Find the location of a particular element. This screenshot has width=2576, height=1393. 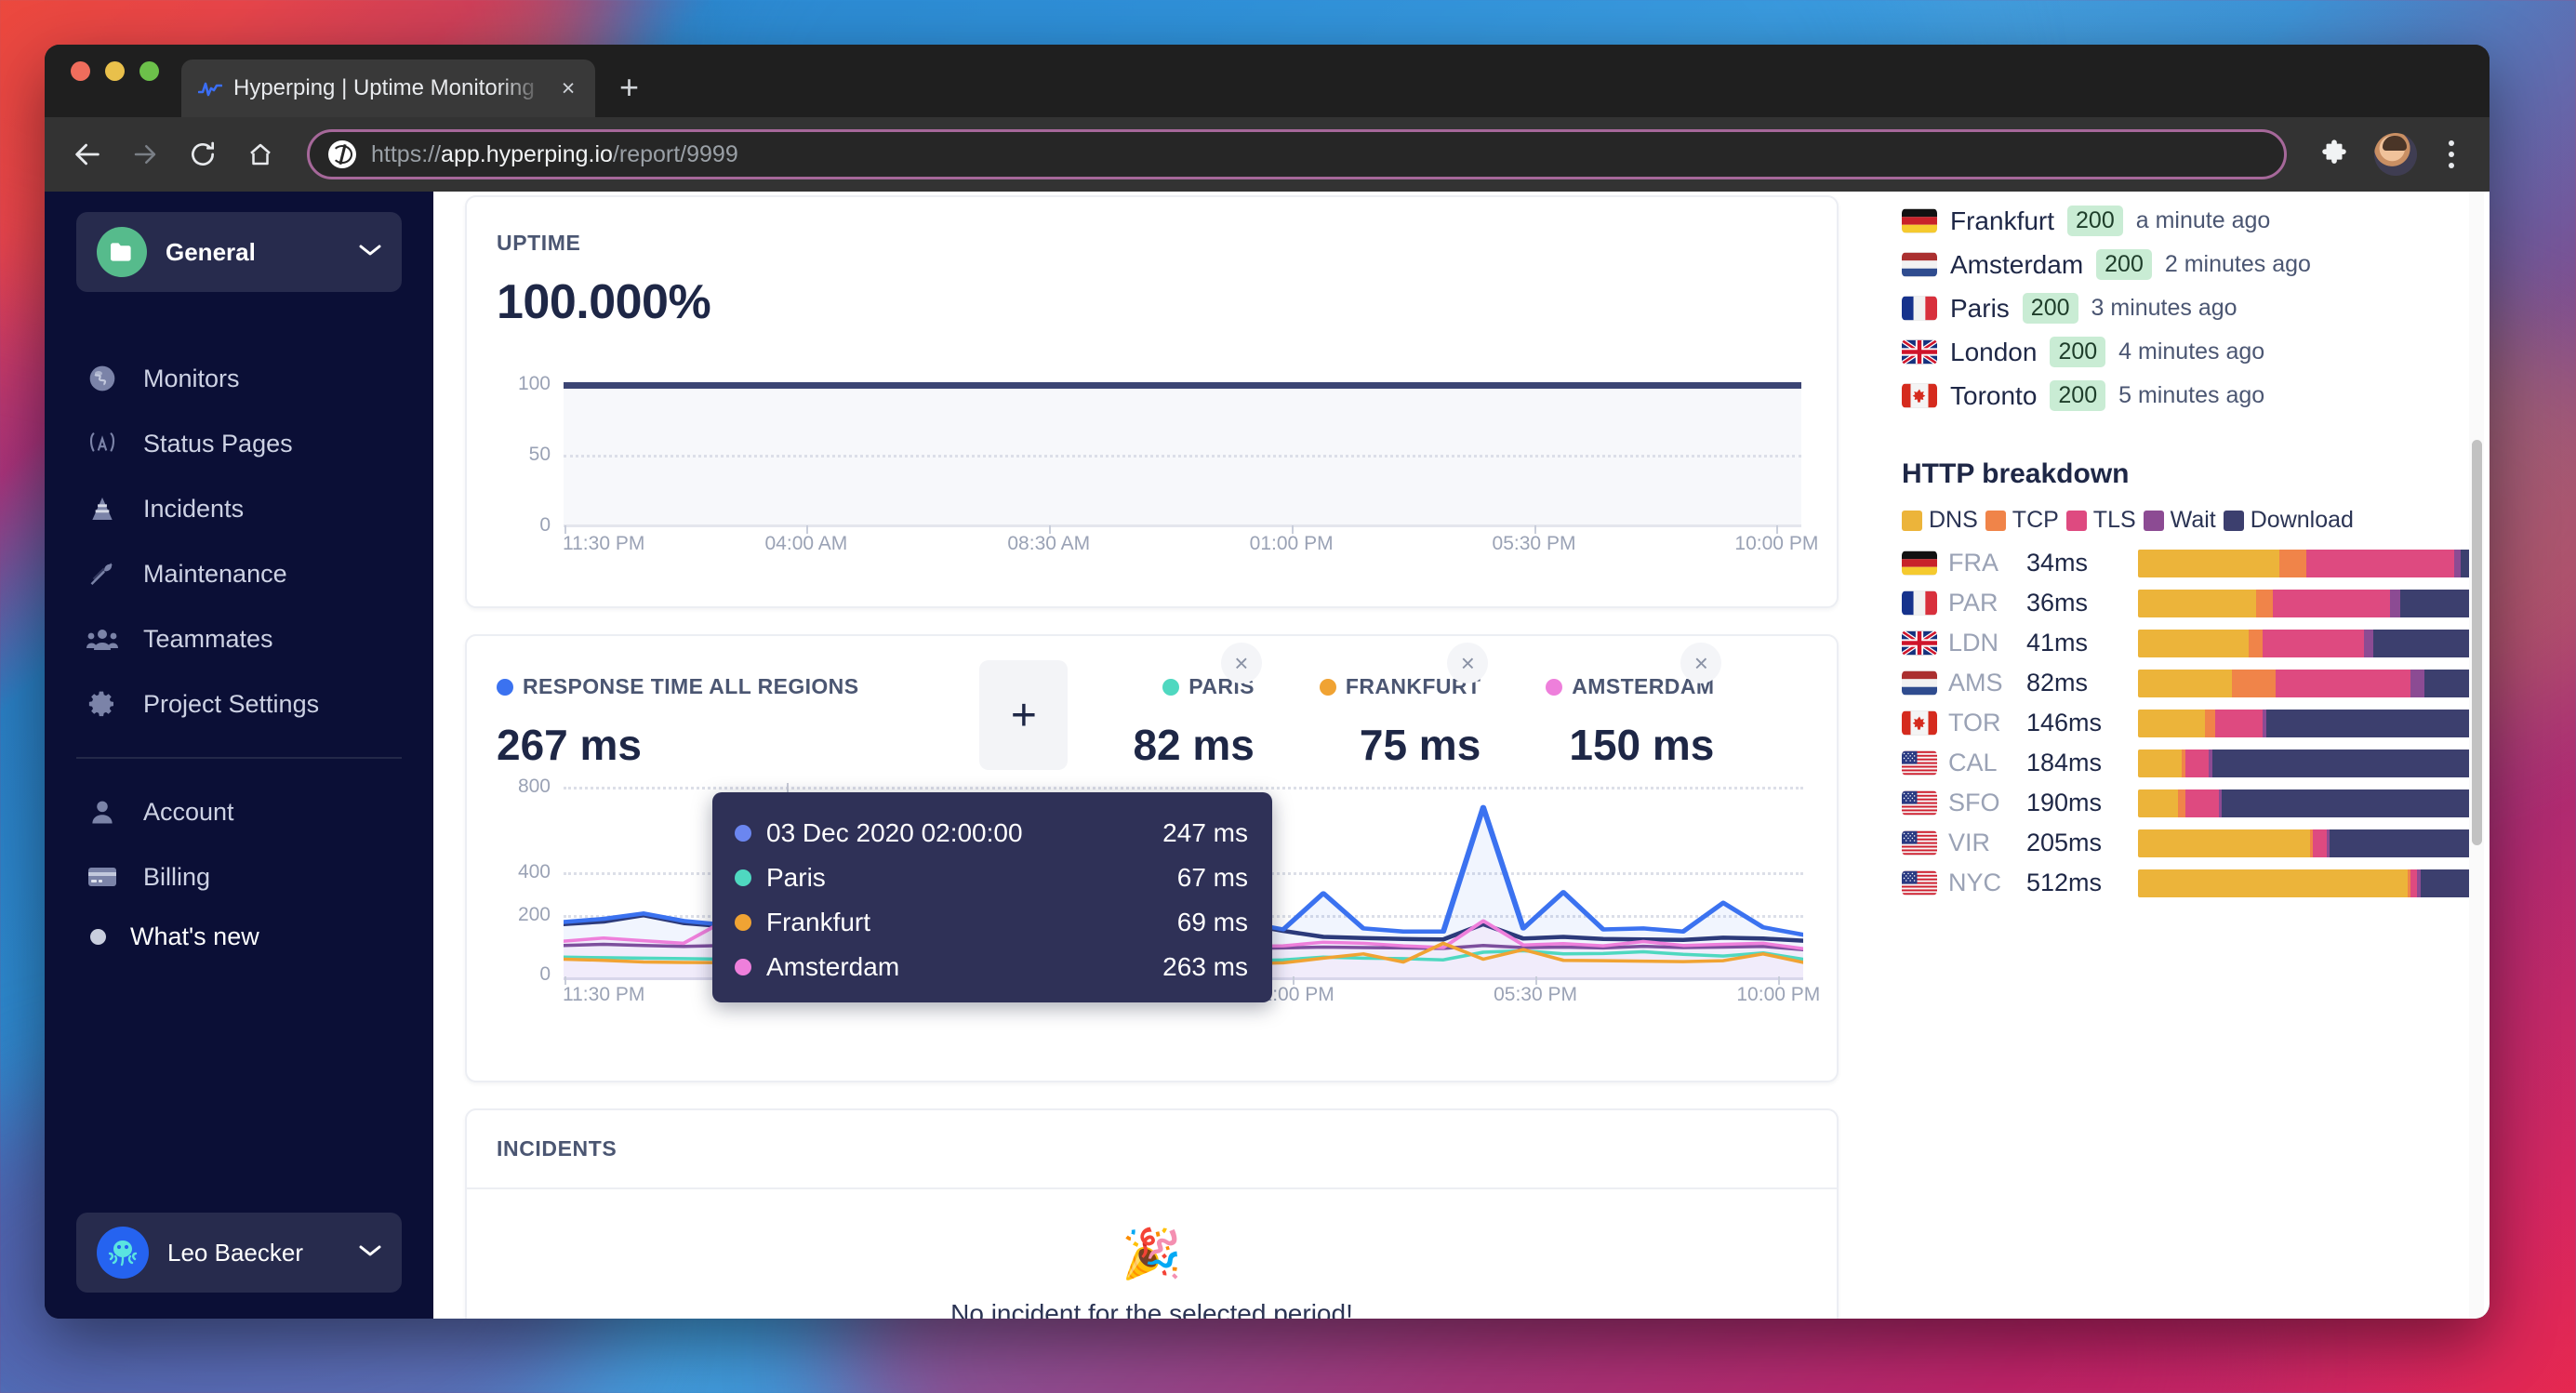

legend-label: Wait is located at coordinates (2193, 520).